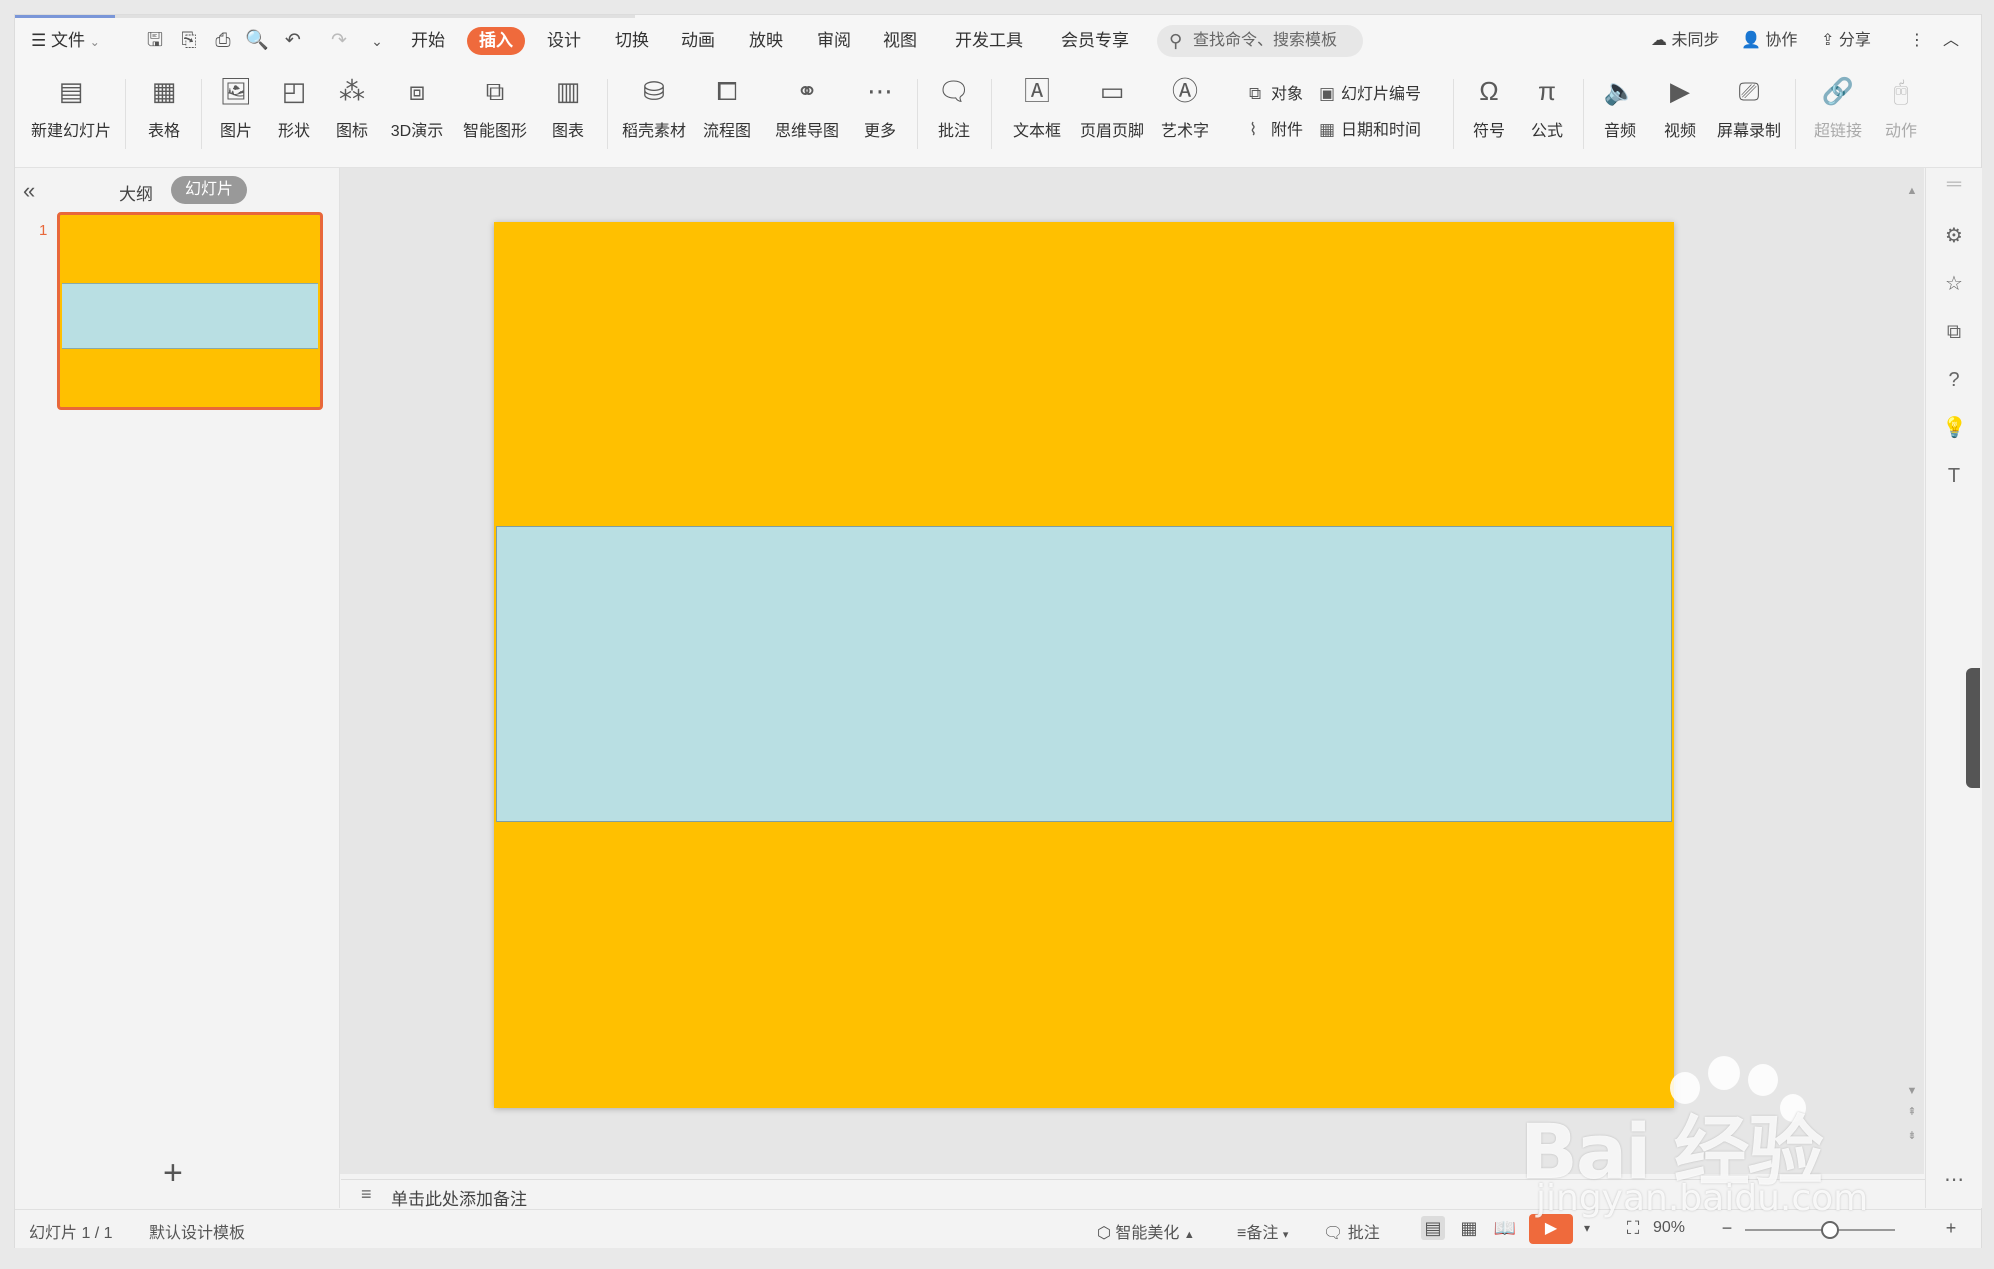 The image size is (1994, 1269). Describe the element at coordinates (880, 116) in the screenshot. I see `more-button: ⋯ 更多` at that location.